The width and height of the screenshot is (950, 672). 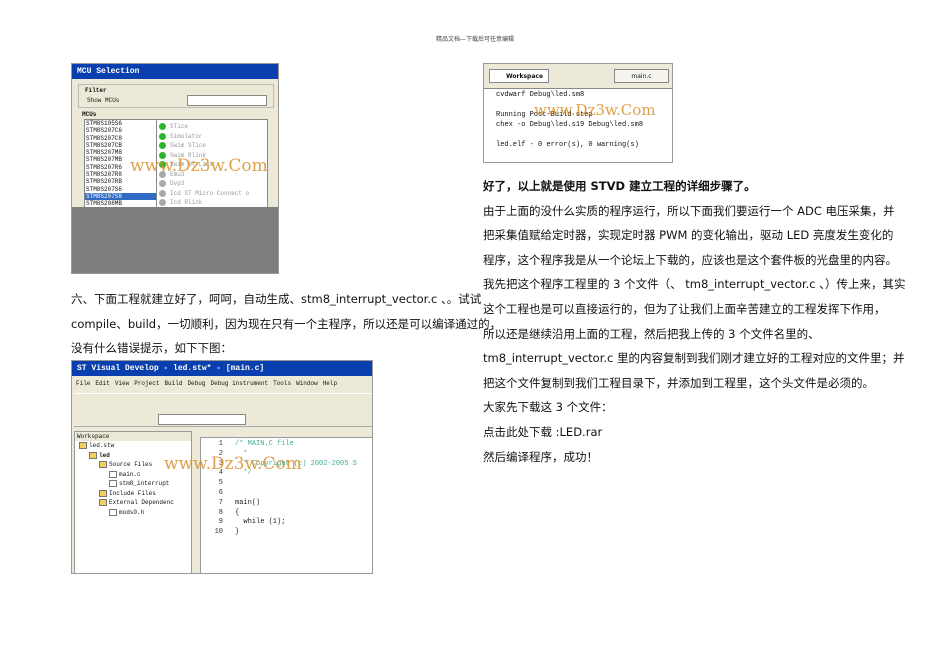 What do you see at coordinates (641, 76) in the screenshot?
I see `tab-main-c: main.c` at bounding box center [641, 76].